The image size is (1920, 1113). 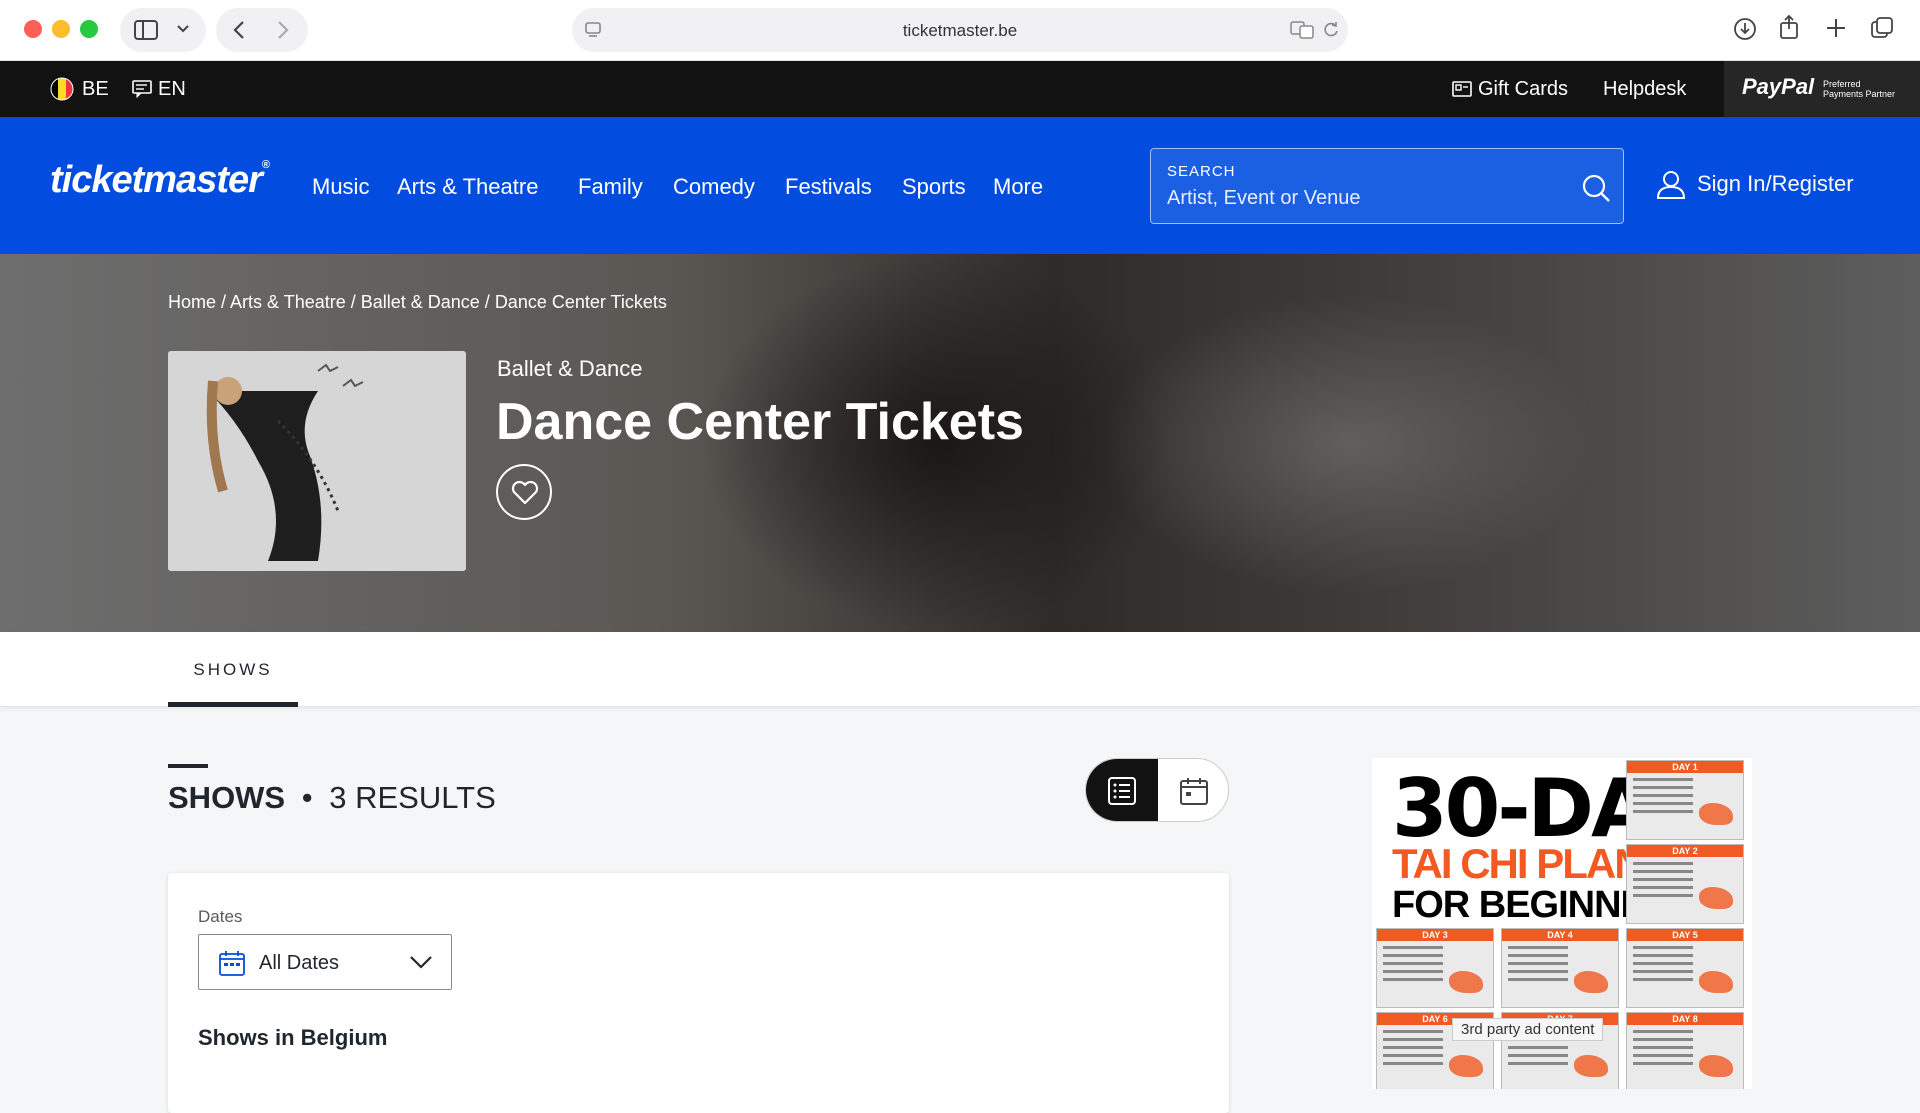 What do you see at coordinates (299, 963) in the screenshot?
I see `dates-value: All Dates` at bounding box center [299, 963].